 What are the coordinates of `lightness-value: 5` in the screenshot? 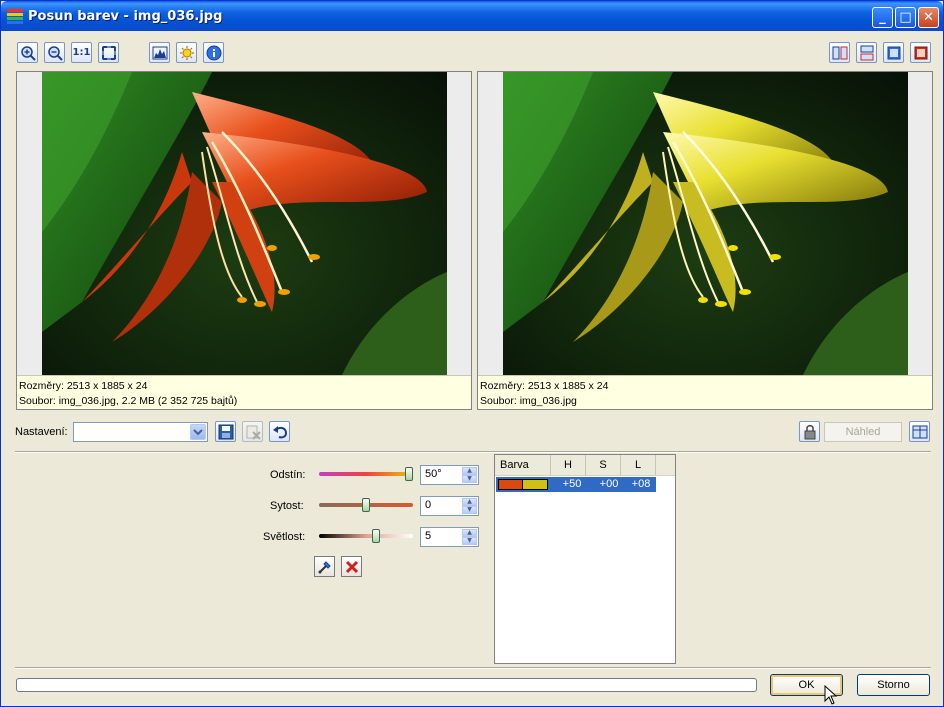 It's located at (428, 536).